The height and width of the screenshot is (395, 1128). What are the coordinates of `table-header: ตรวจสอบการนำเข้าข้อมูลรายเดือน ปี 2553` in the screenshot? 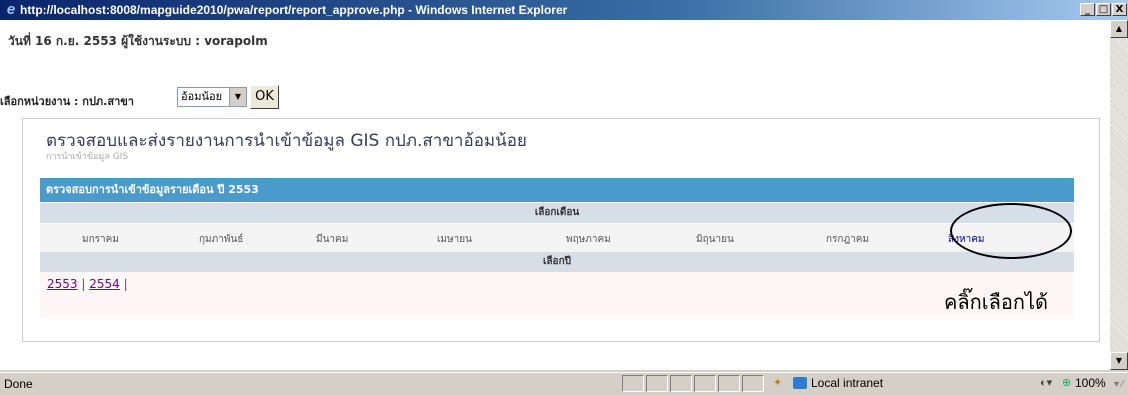 It's located at (557, 190).